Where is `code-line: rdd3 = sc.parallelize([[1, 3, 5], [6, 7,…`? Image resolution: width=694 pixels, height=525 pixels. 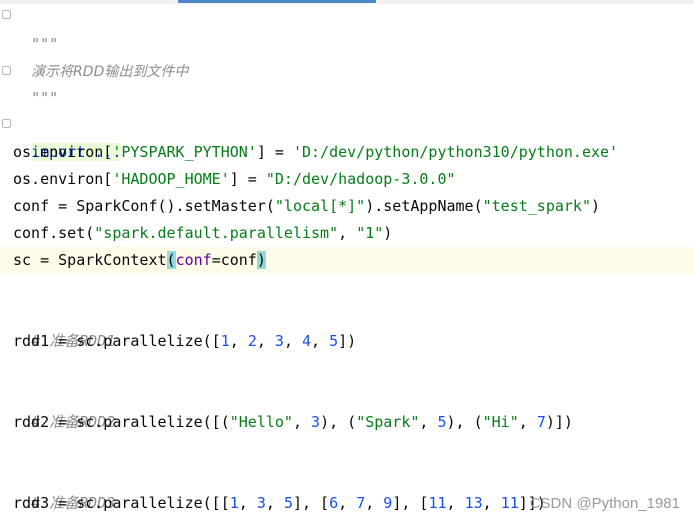 code-line: rdd3 = sc.parallelize([[1, 3, 5], [6, 7,… is located at coordinates (279, 503).